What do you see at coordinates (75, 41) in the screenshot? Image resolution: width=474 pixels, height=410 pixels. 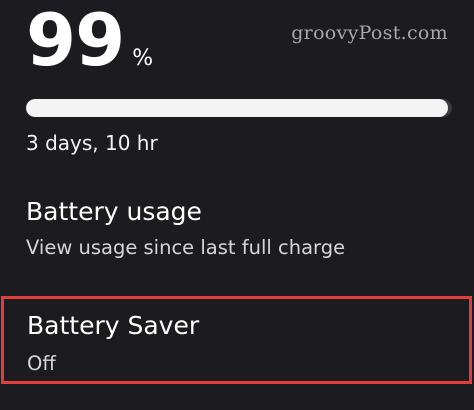 I see `battery-level-number: 99` at bounding box center [75, 41].